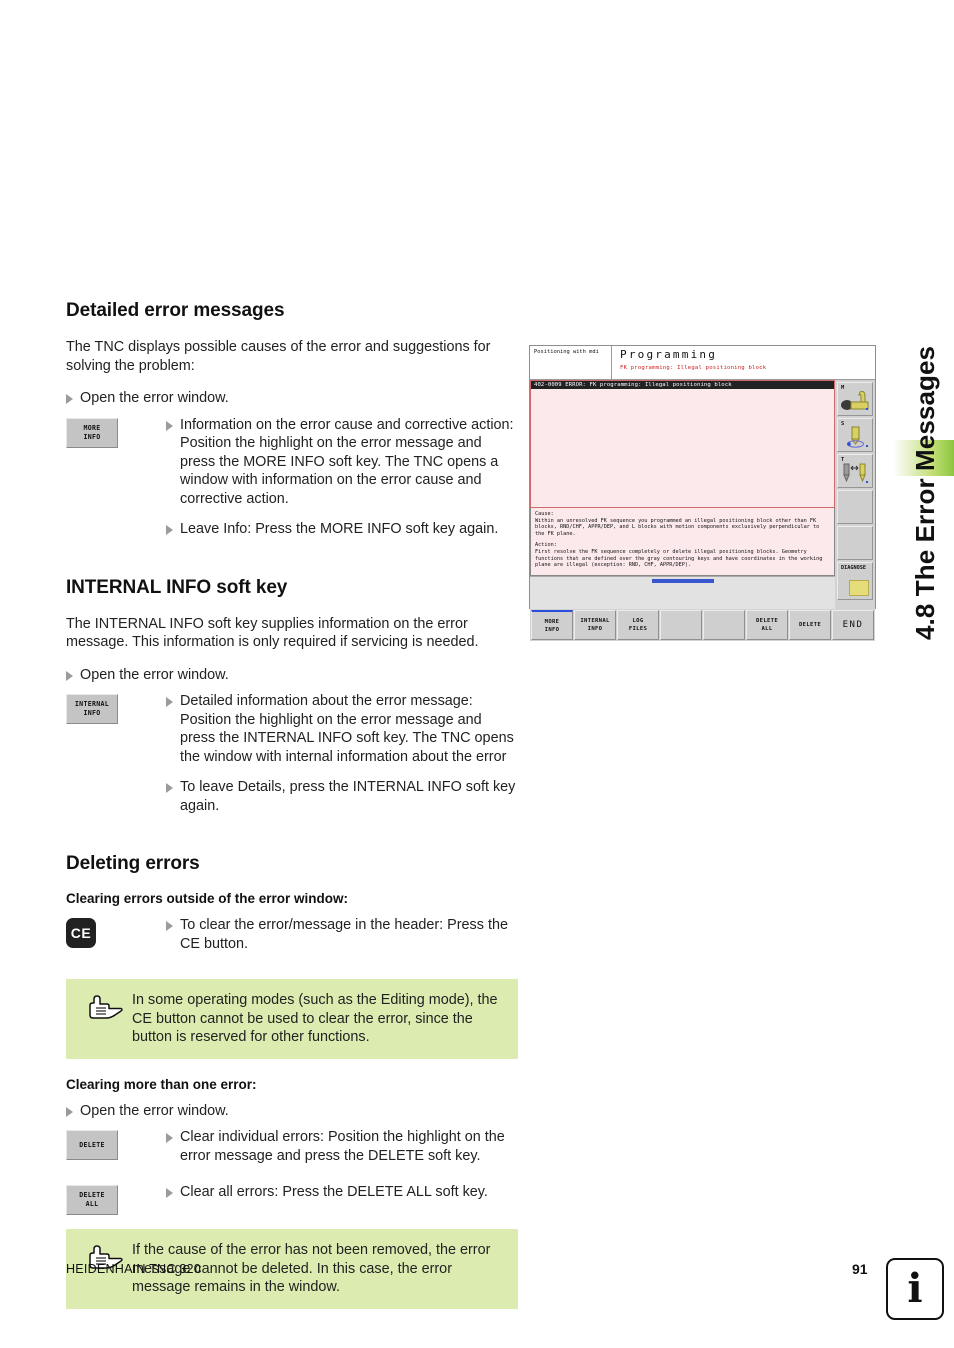  I want to click on tnc-softkey-more-info: MORE INFO, so click(552, 625).